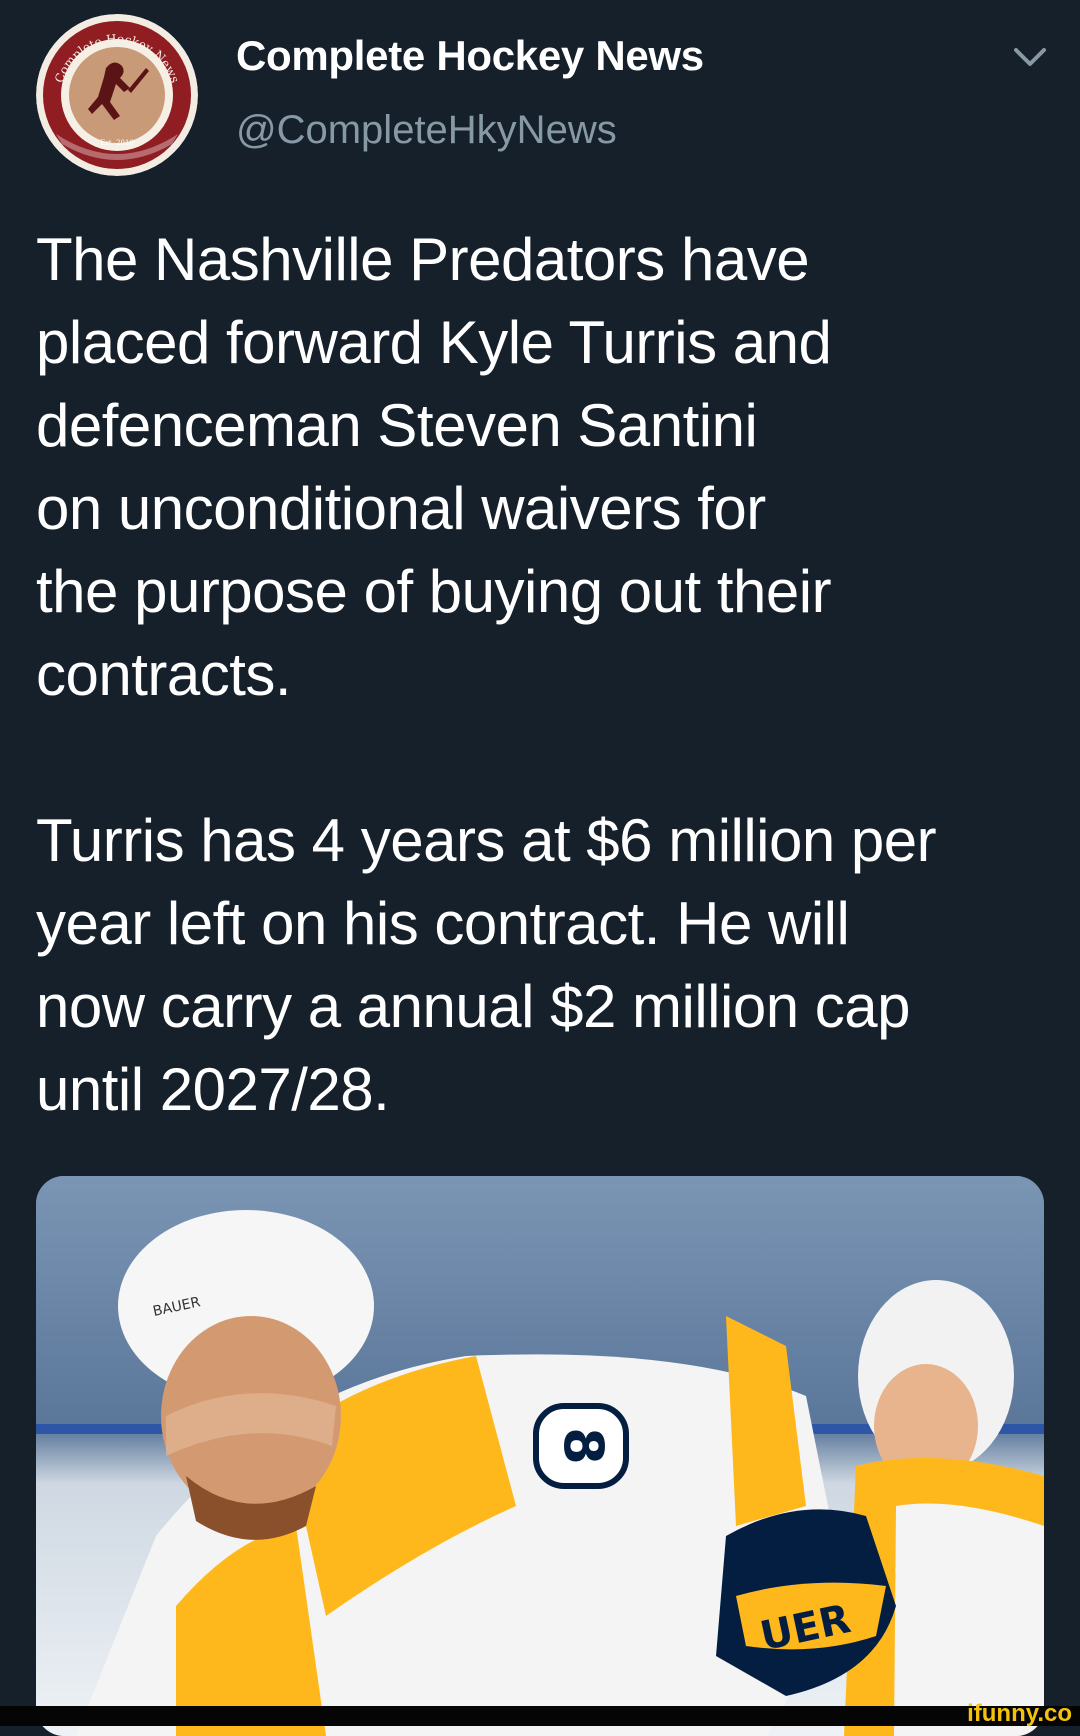  Describe the element at coordinates (486, 840) in the screenshot. I see `tweet-text-line: Turris has 4 years at $6 million per` at that location.